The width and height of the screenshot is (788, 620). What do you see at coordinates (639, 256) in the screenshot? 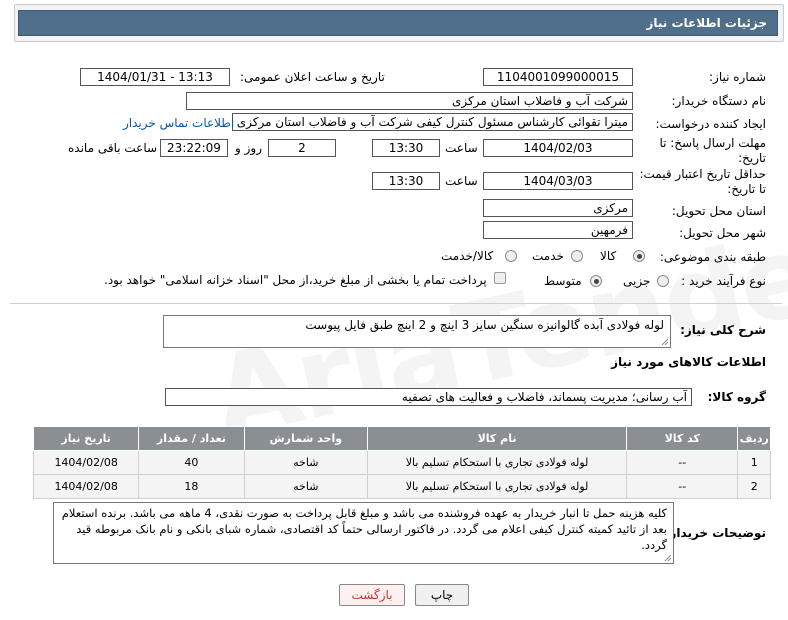
I see `category-radio-goods` at bounding box center [639, 256].